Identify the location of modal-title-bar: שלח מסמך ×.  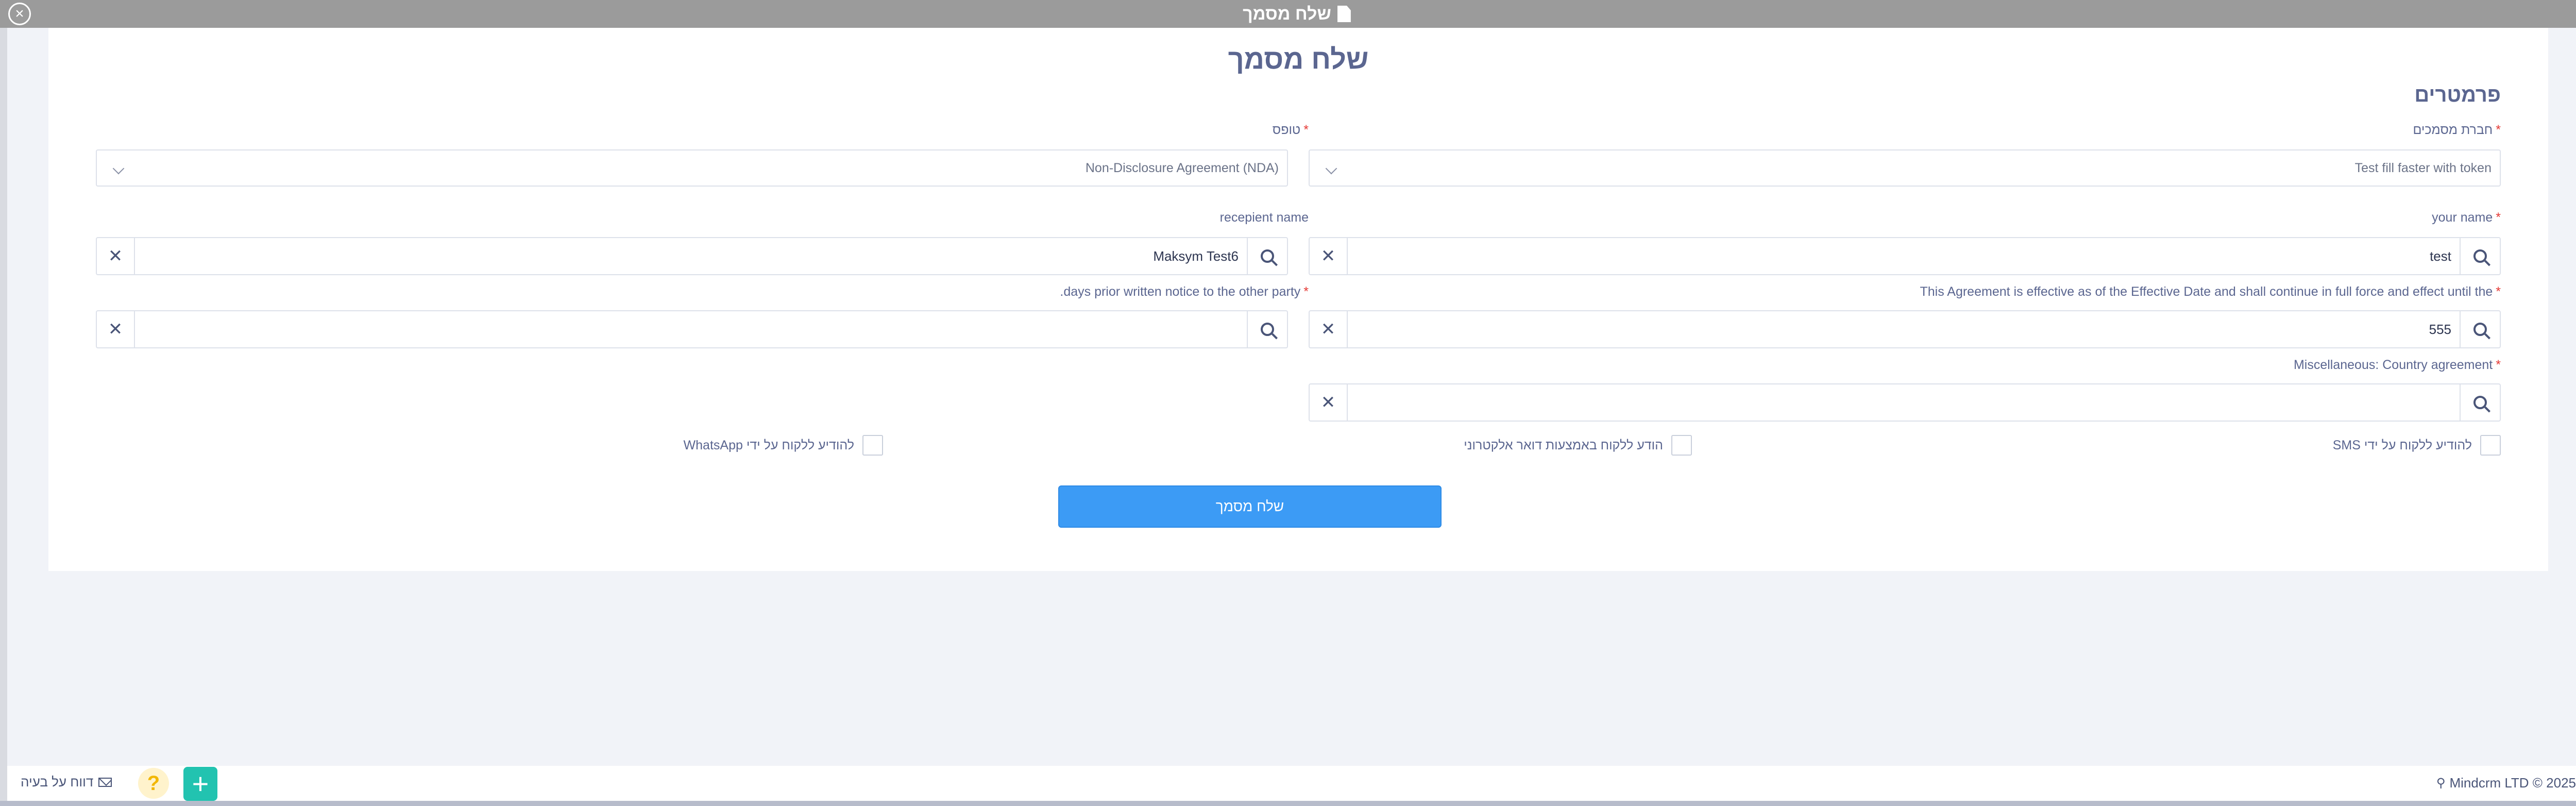
(1288, 14).